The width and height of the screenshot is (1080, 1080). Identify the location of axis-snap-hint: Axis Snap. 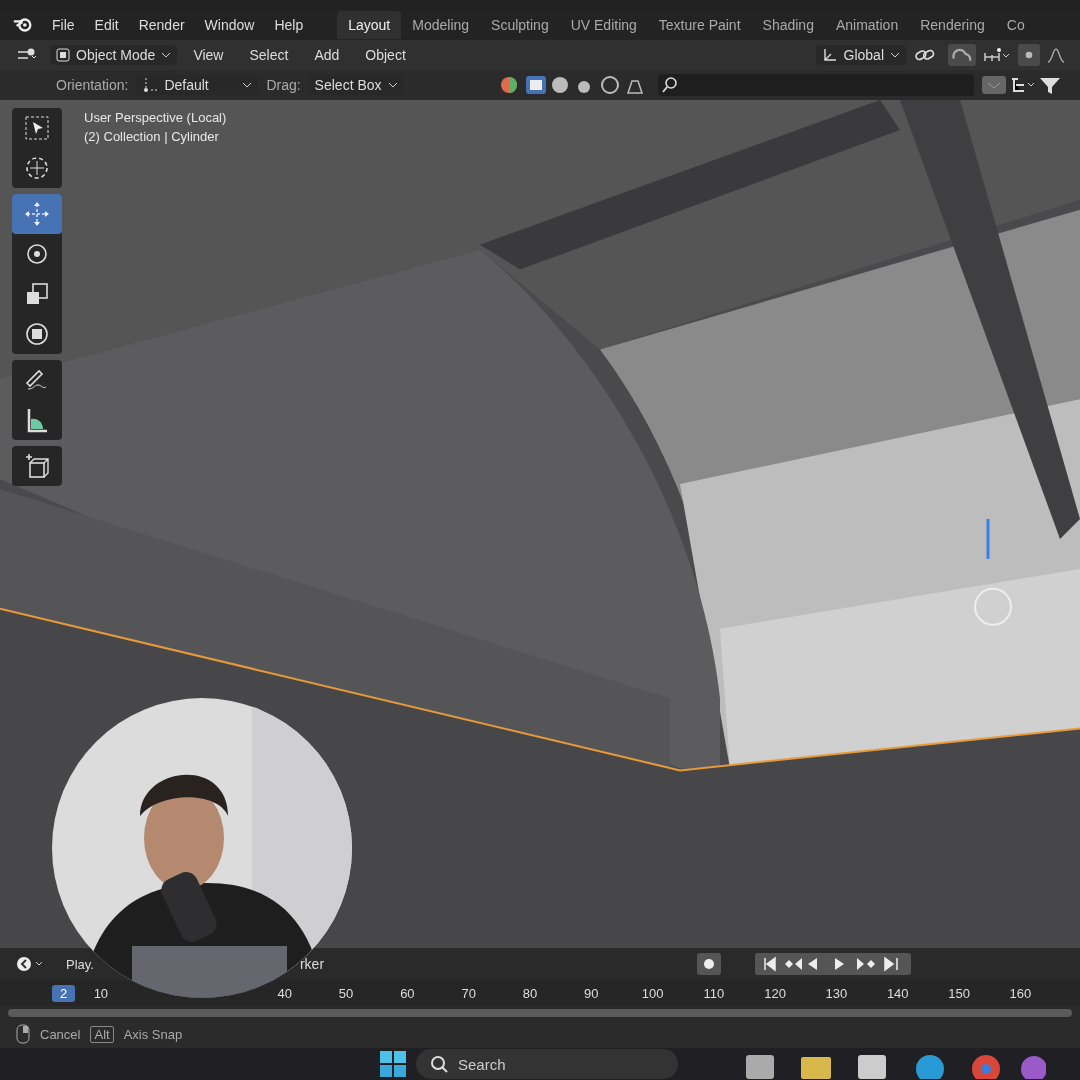
(153, 1034).